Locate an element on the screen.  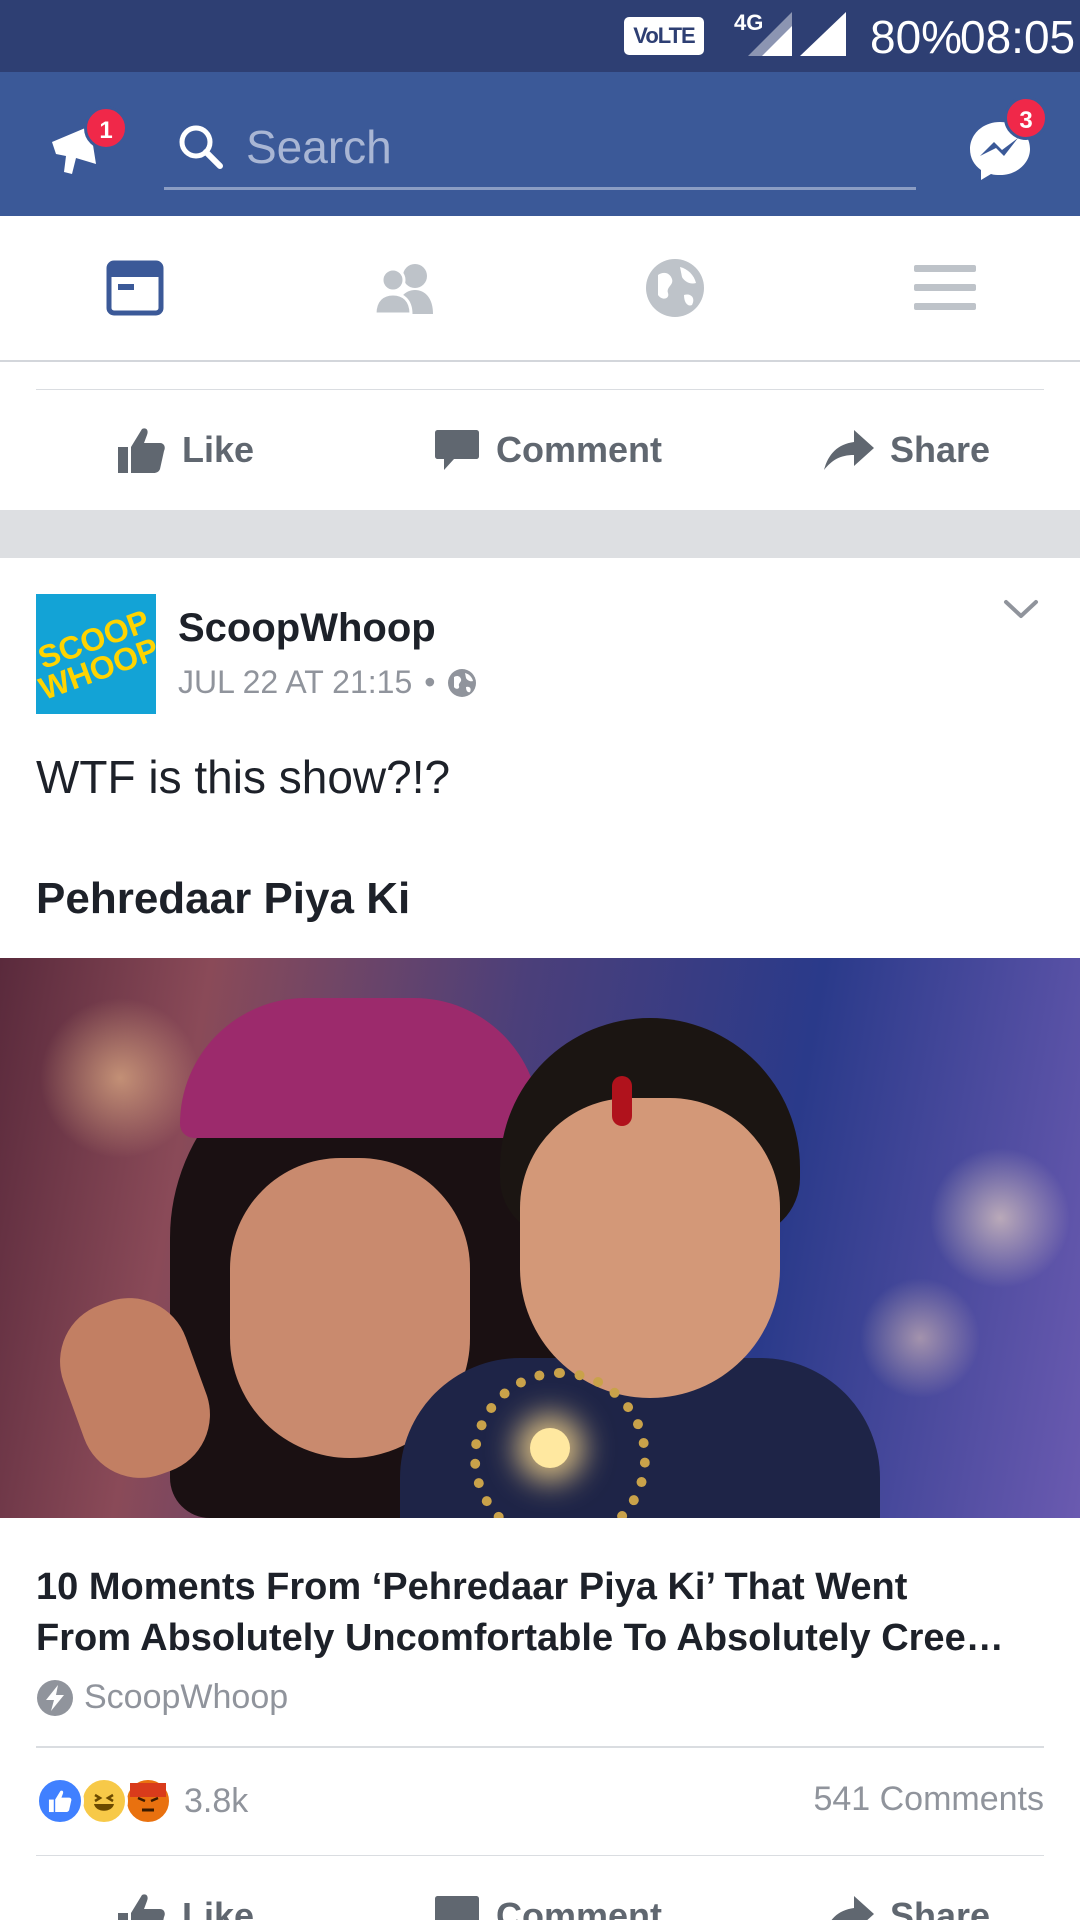
tab-menu is located at coordinates (945, 288).